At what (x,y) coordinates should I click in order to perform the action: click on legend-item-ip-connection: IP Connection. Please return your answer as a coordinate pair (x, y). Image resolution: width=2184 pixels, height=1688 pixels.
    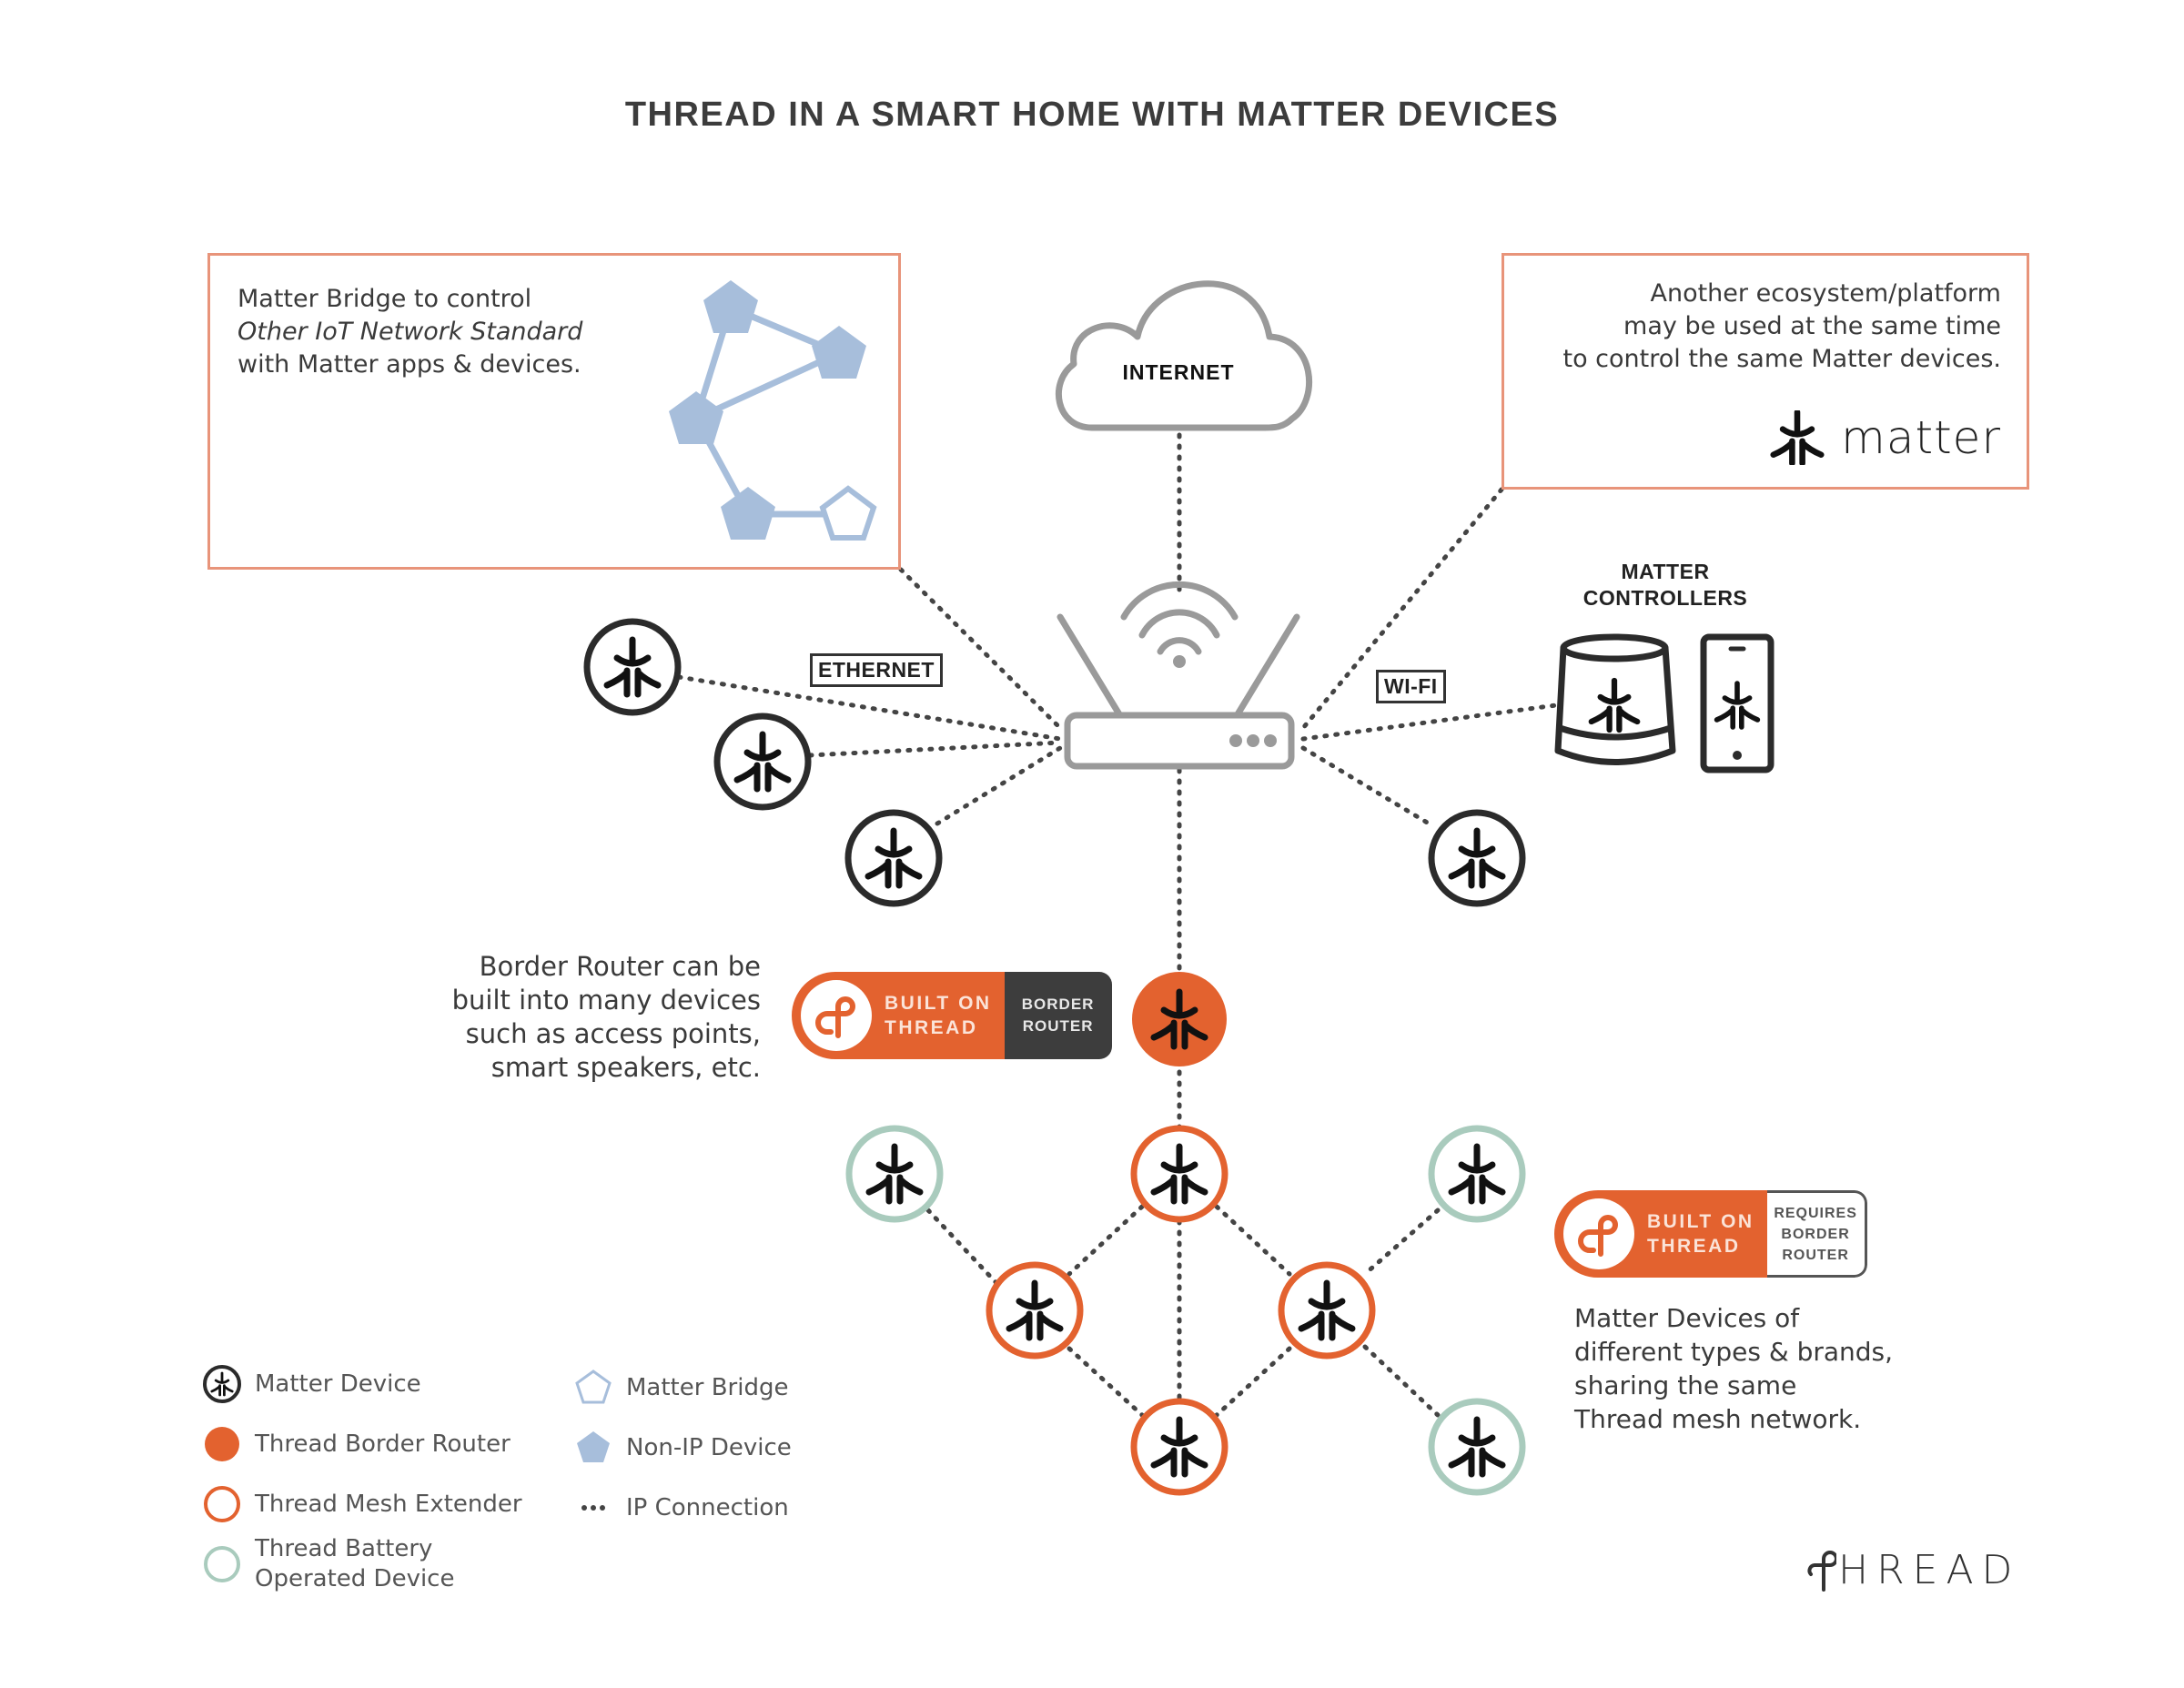
    Looking at the image, I should click on (683, 1508).